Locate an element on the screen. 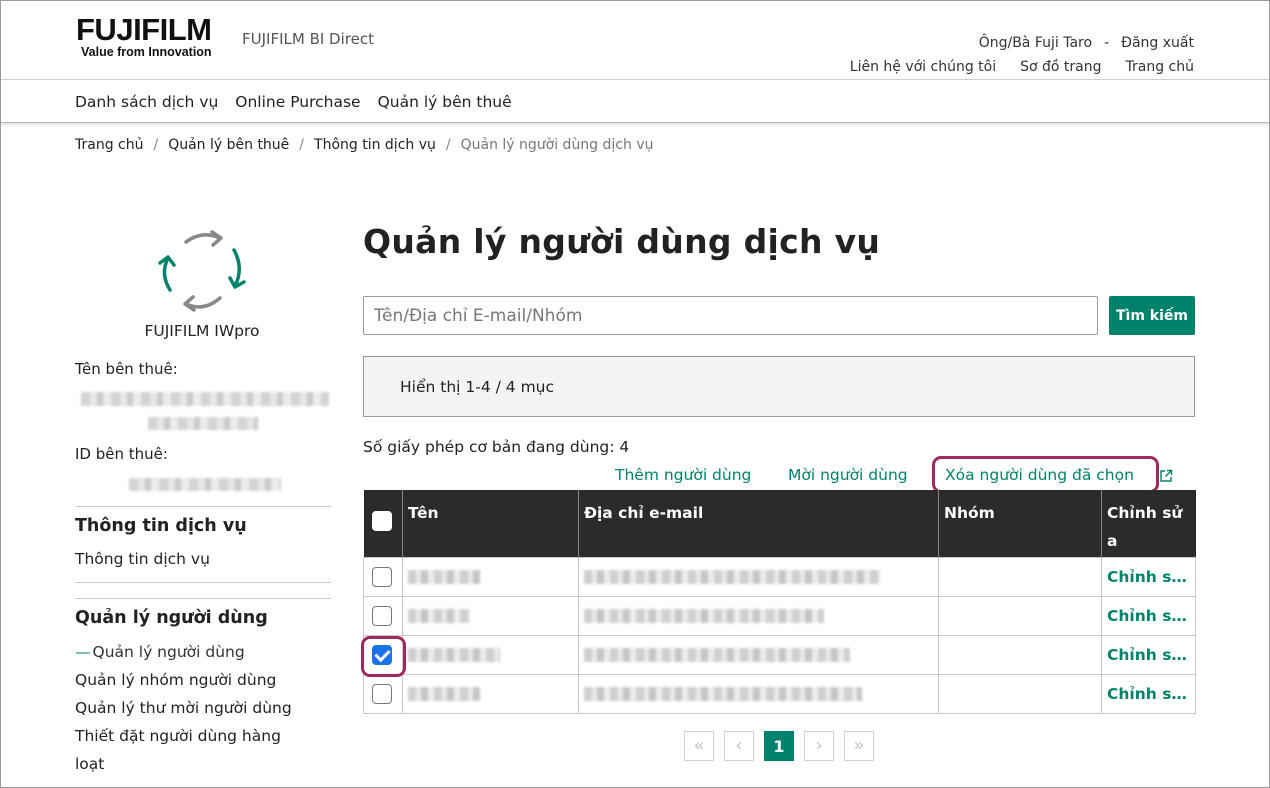  page-title: Quản lý người dùng dịch vụ is located at coordinates (622, 241).